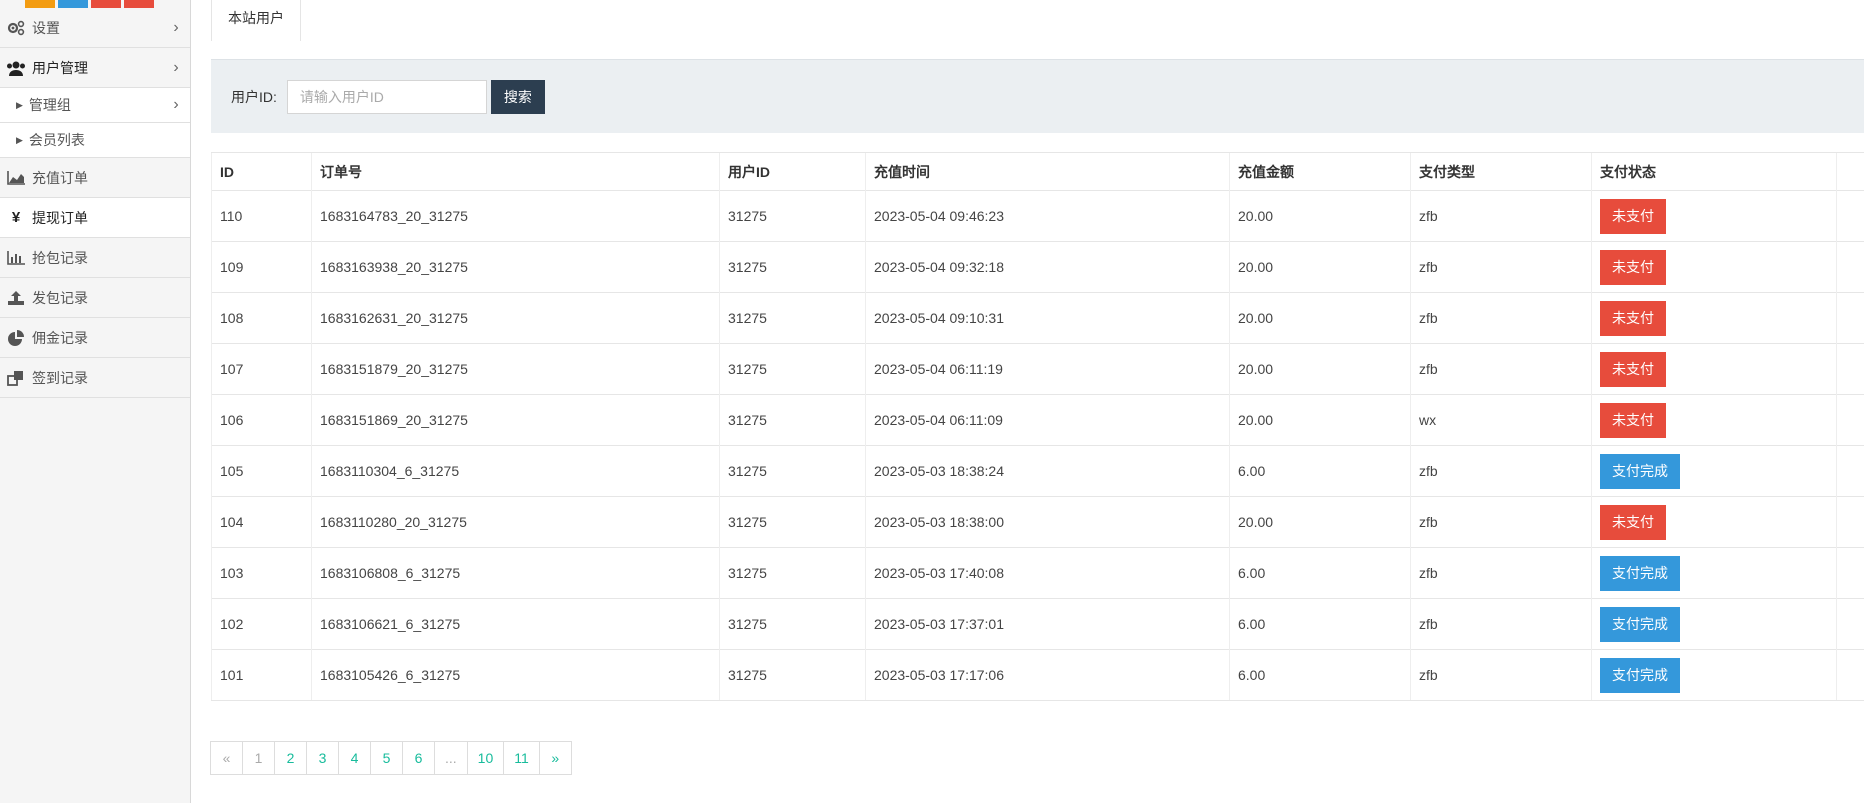 The height and width of the screenshot is (803, 1864). What do you see at coordinates (517, 96) in the screenshot?
I see `search-button: 搜索` at bounding box center [517, 96].